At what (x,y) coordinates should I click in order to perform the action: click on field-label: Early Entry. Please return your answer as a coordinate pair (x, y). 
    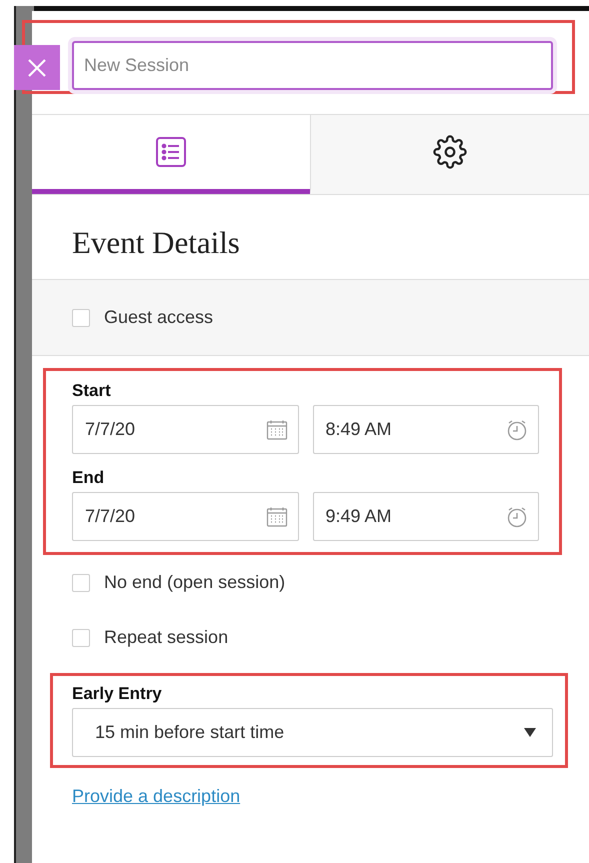
    Looking at the image, I should click on (117, 694).